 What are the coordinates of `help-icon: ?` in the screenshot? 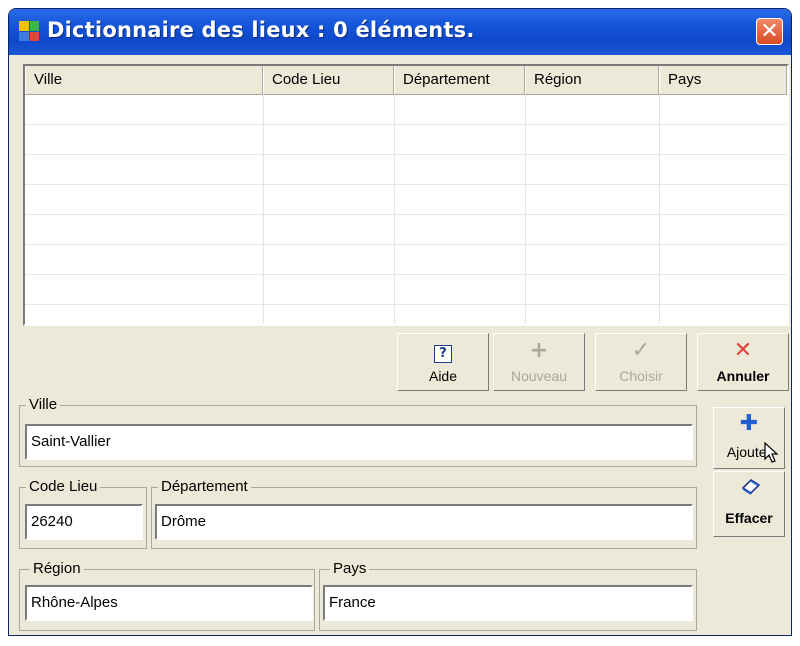 It's located at (443, 351).